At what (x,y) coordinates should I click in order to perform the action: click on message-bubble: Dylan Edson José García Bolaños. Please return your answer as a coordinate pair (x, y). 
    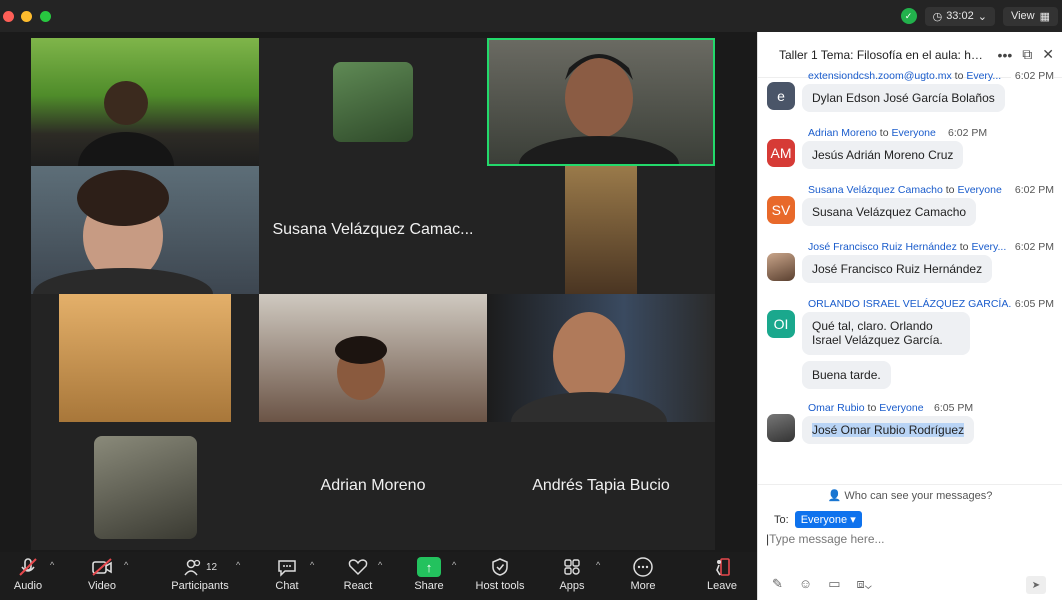
    Looking at the image, I should click on (903, 98).